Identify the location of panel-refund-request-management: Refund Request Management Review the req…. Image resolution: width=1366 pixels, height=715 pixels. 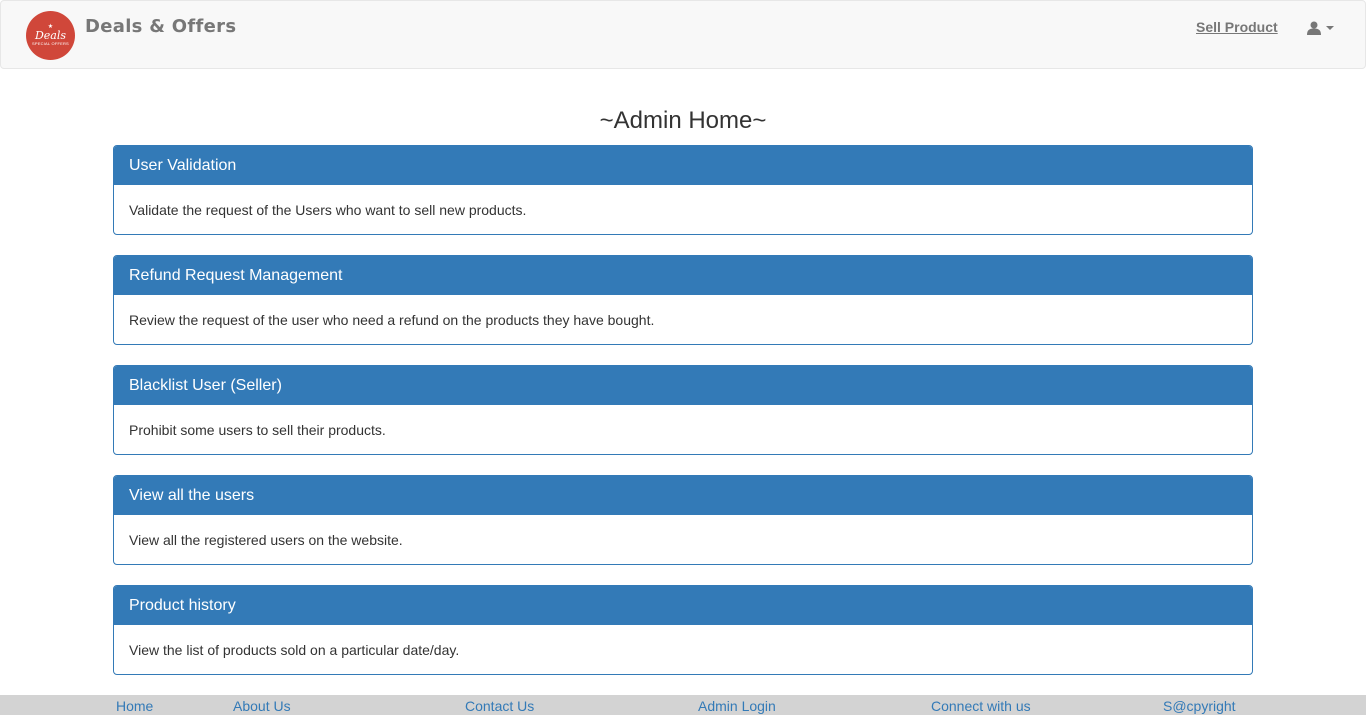
(683, 300).